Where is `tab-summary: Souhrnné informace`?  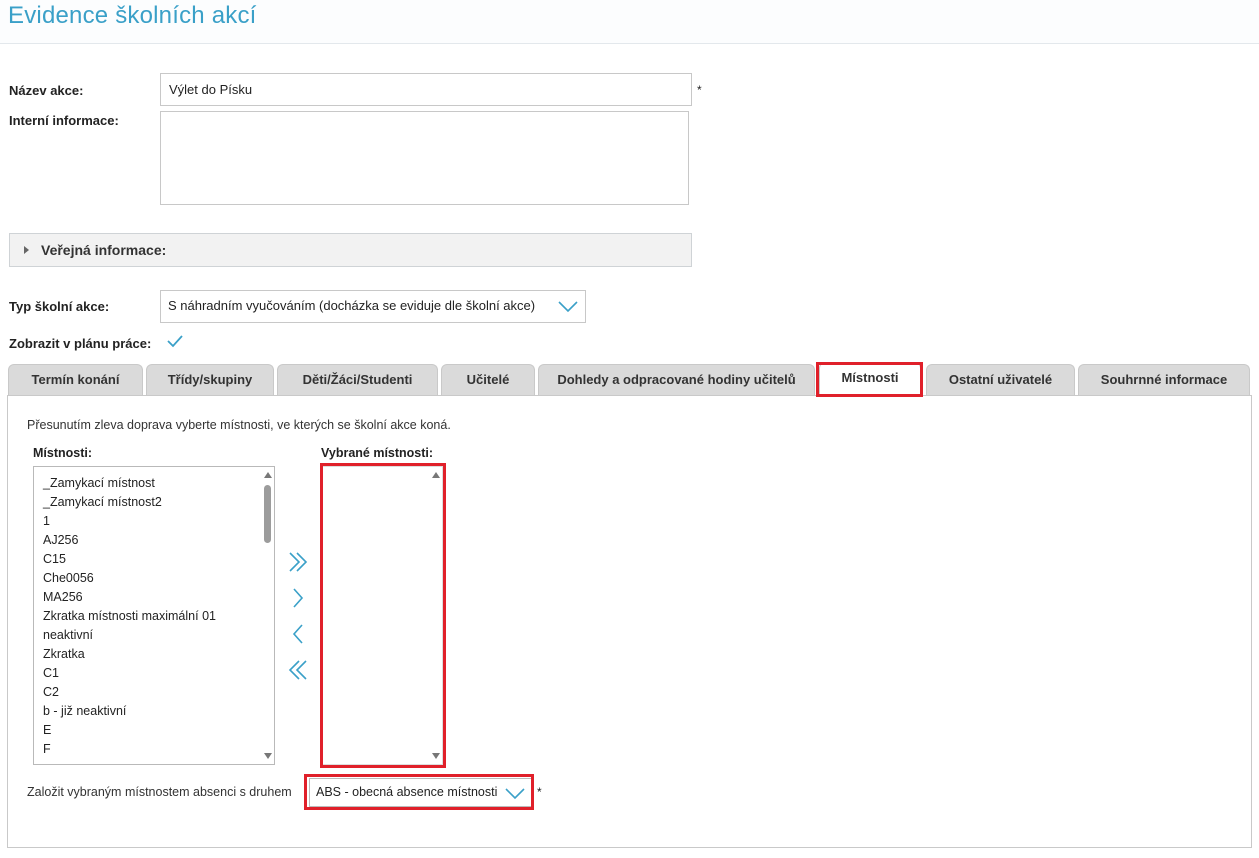 tab-summary: Souhrnné informace is located at coordinates (1164, 380).